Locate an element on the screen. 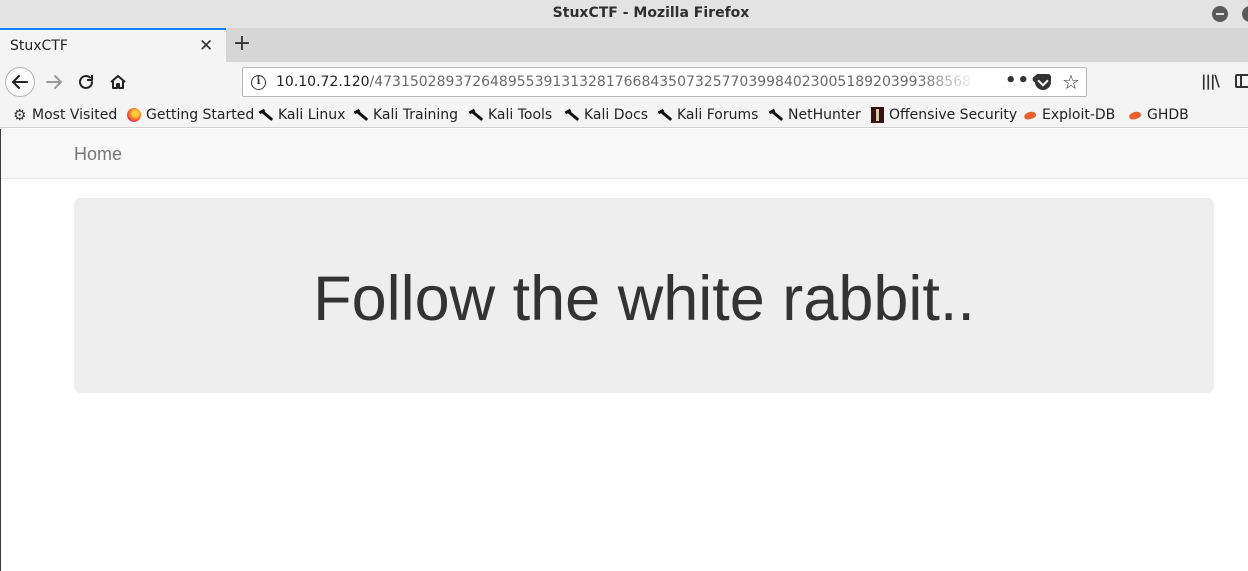 This screenshot has width=1248, height=571. reload-button is located at coordinates (86, 82).